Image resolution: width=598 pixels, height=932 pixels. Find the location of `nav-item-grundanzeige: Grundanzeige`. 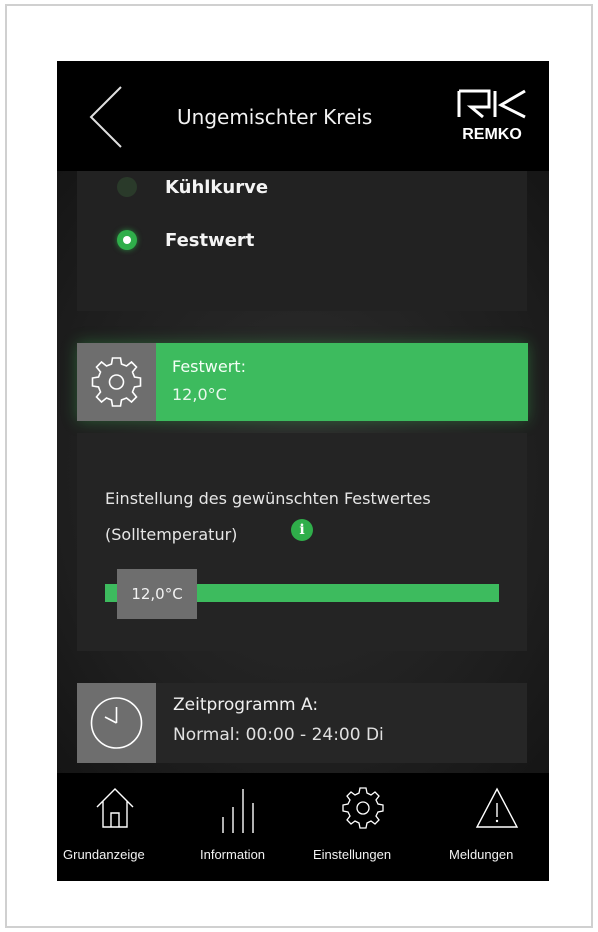

nav-item-grundanzeige: Grundanzeige is located at coordinates (116, 827).